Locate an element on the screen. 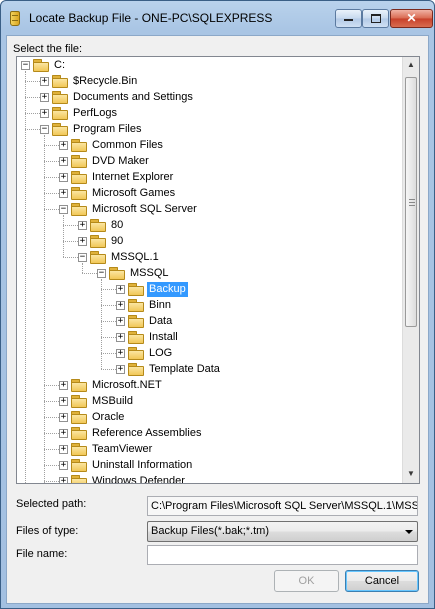 This screenshot has height=609, width=435. cancel-button: Cancel is located at coordinates (382, 581).